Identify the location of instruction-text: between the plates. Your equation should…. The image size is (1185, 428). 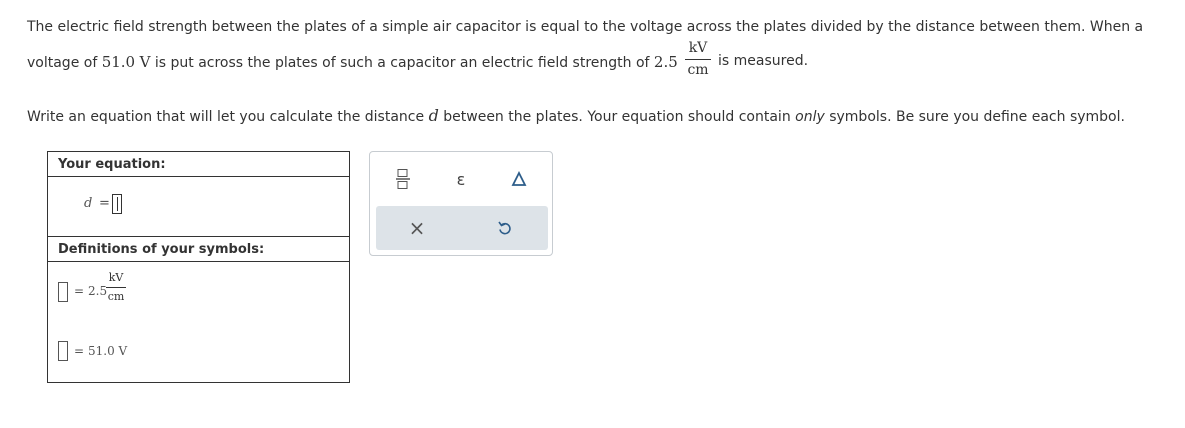
(617, 117).